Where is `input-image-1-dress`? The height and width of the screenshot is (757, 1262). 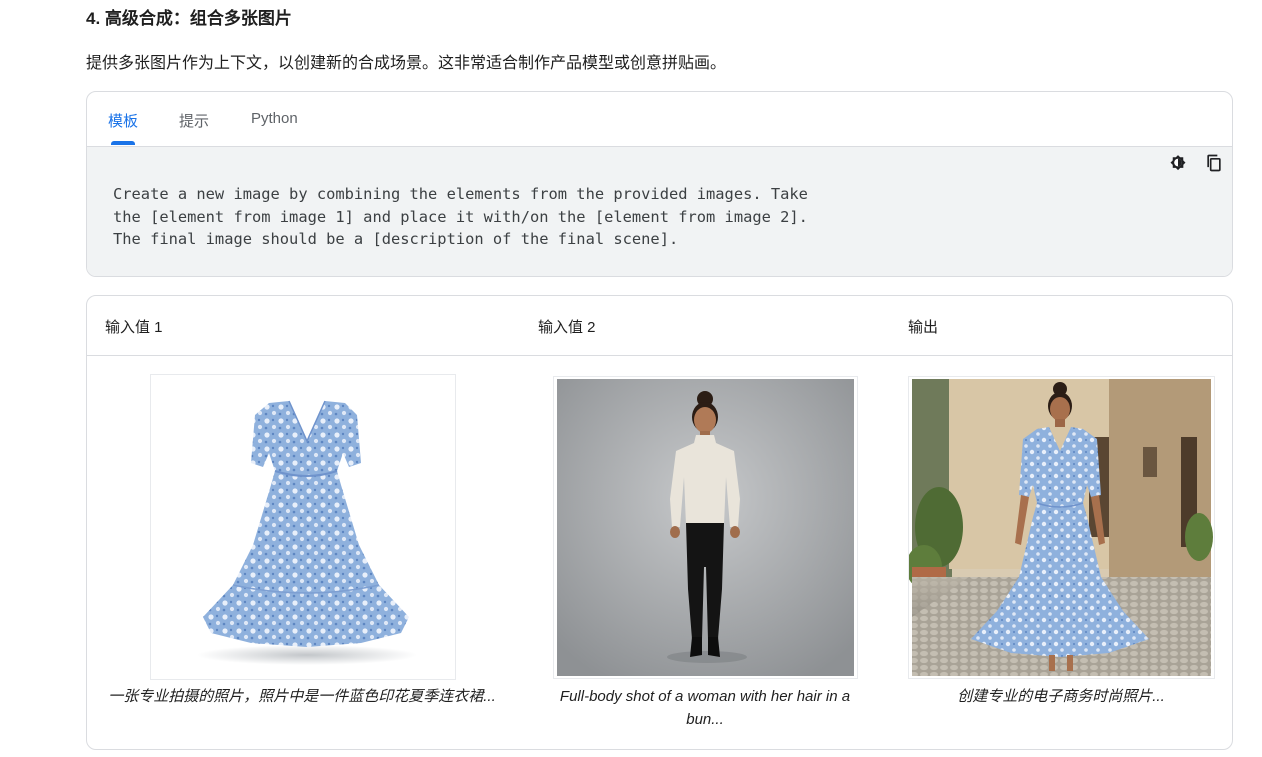
input-image-1-dress is located at coordinates (303, 527).